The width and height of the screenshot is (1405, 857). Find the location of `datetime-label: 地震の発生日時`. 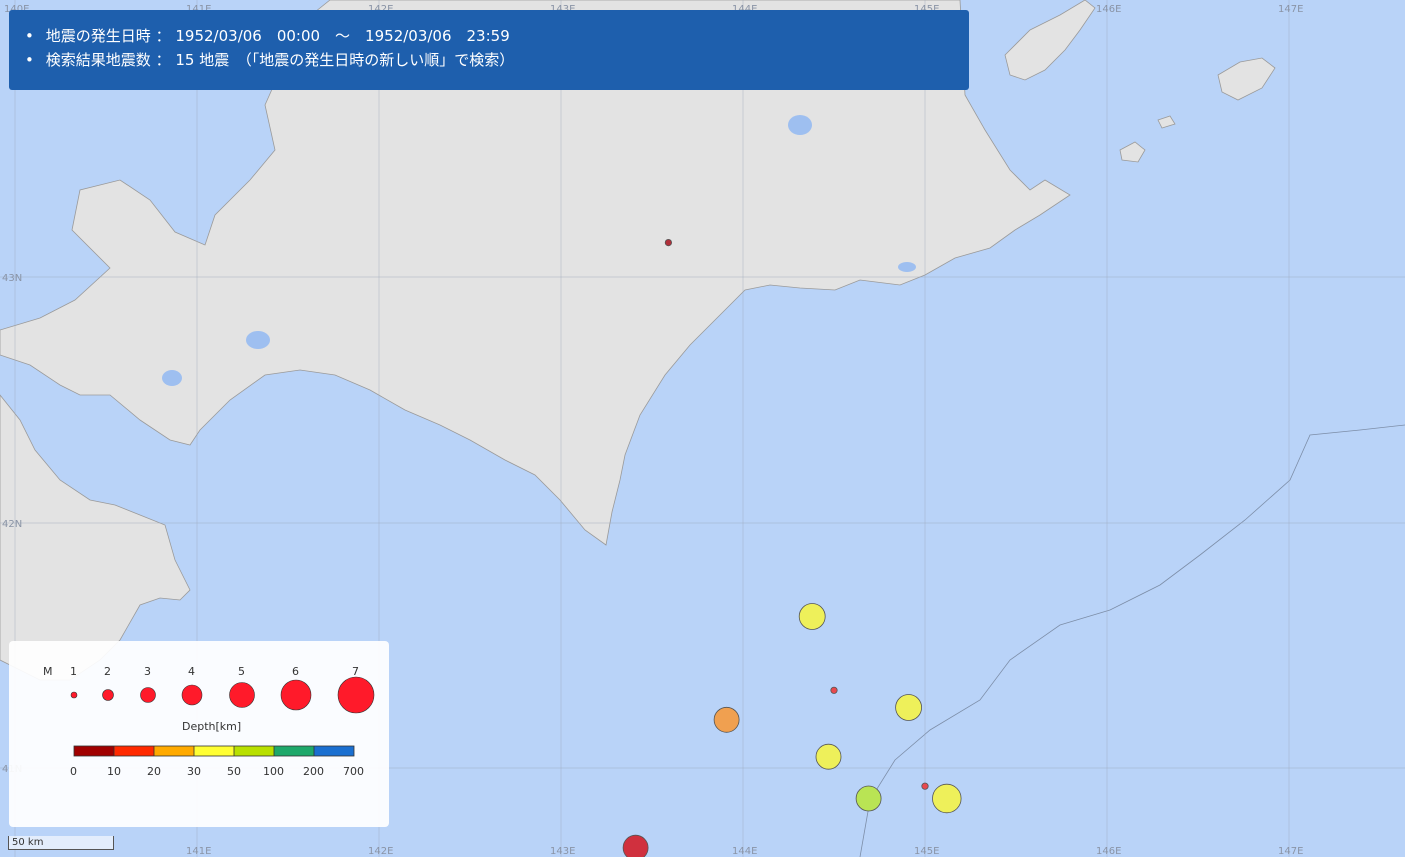

datetime-label: 地震の発生日時 is located at coordinates (98, 36).